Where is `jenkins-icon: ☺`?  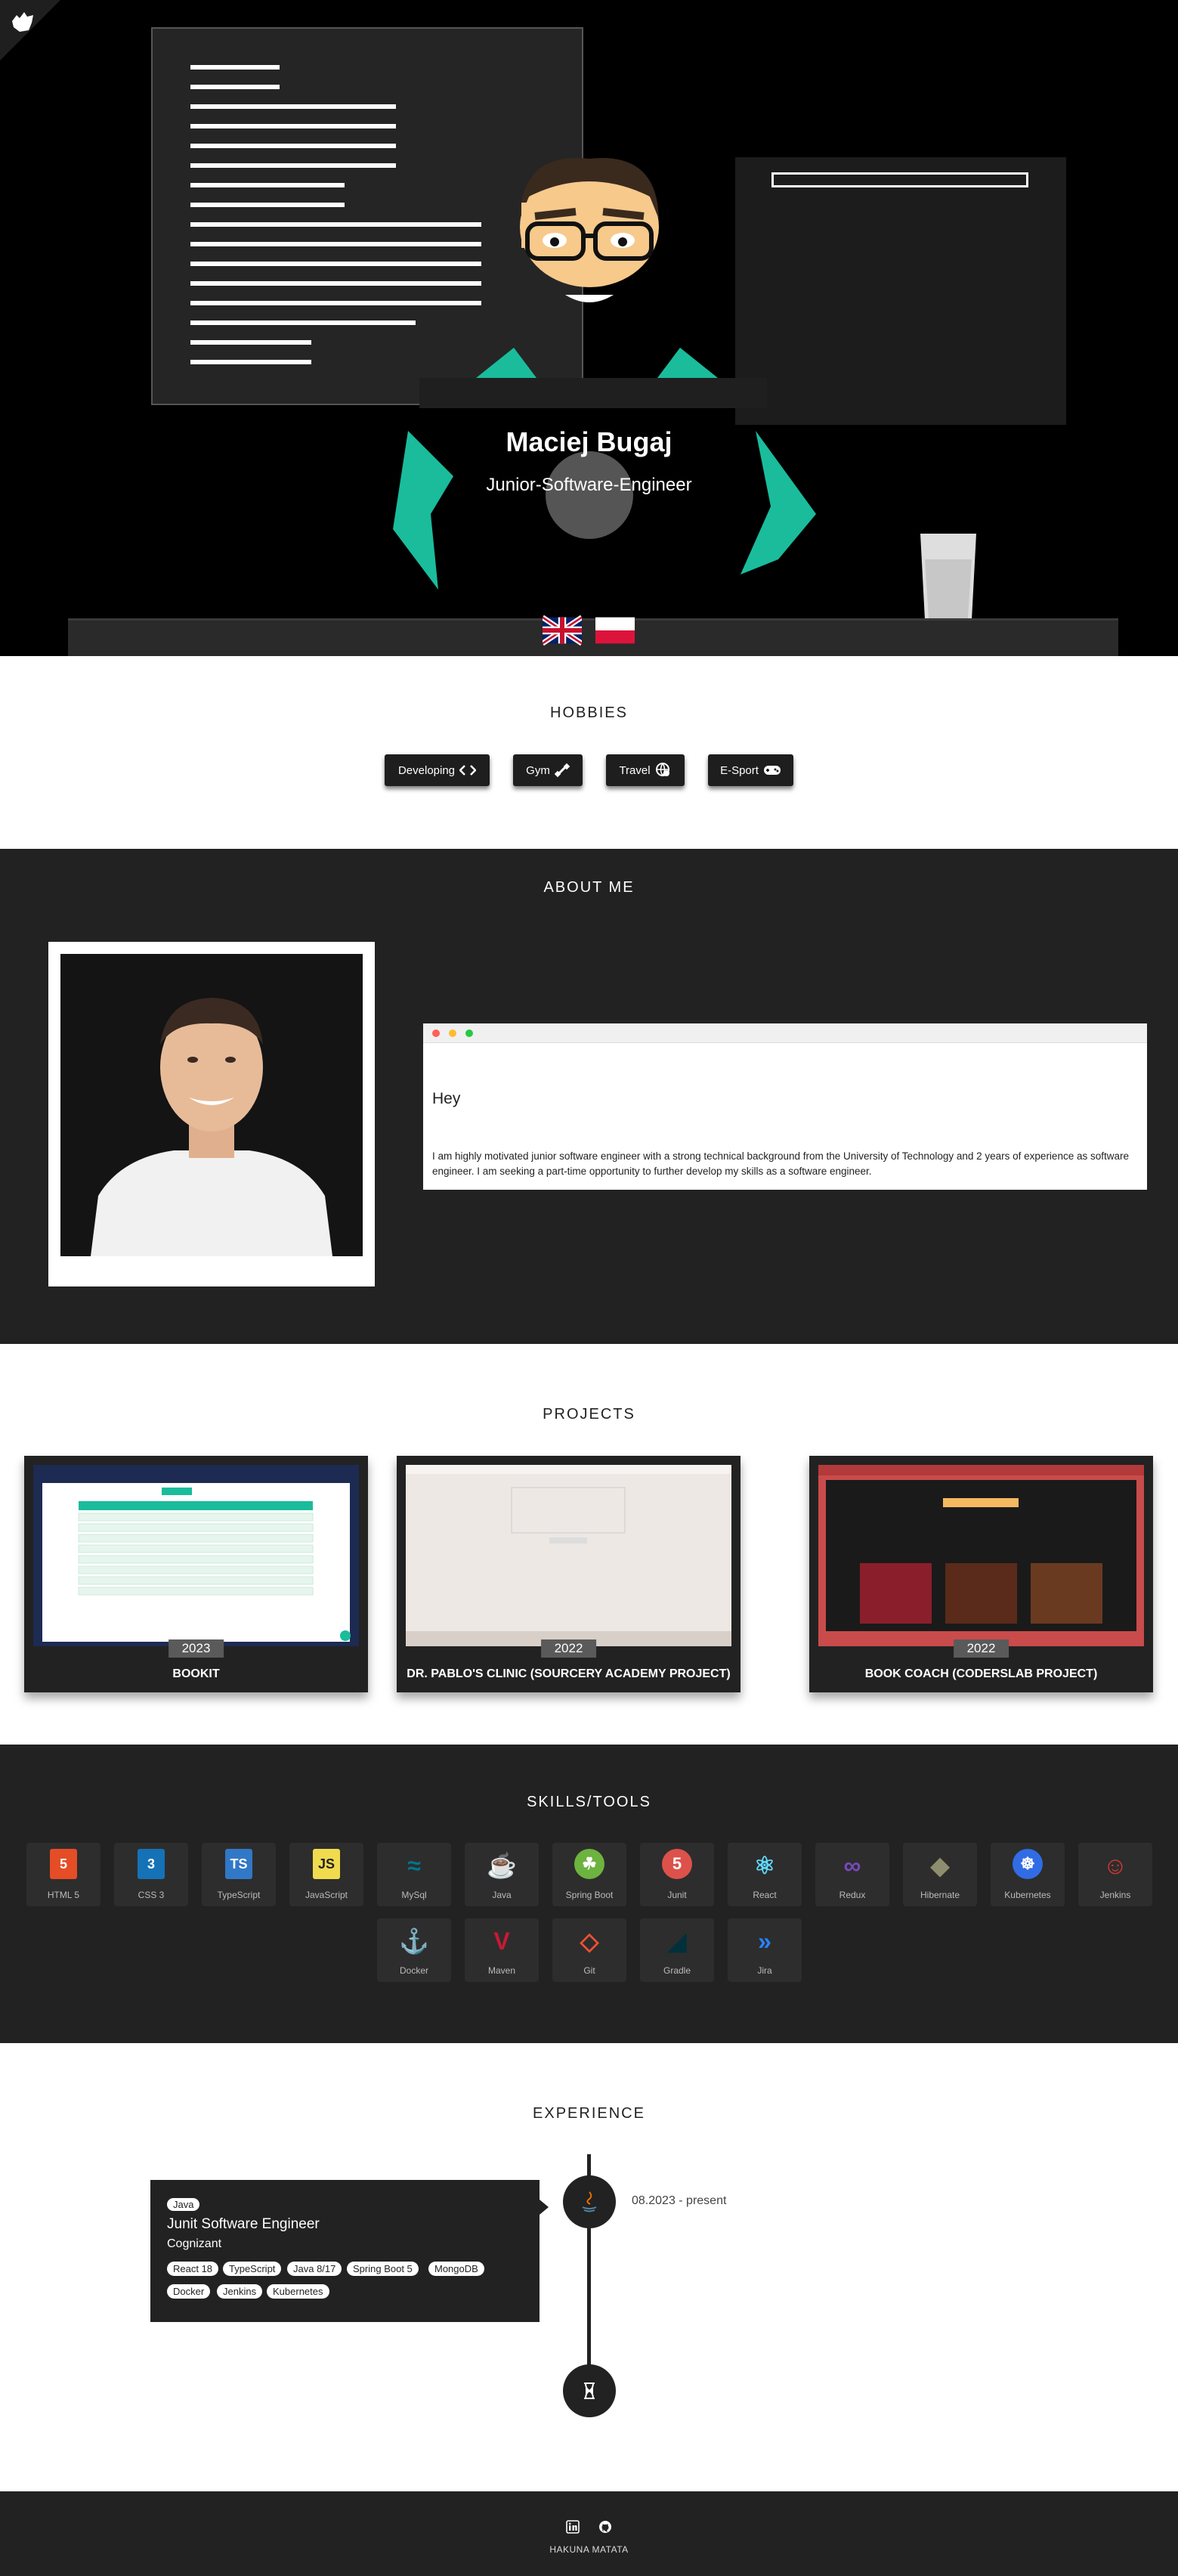
jenkins-icon: ☺ is located at coordinates (1115, 1865).